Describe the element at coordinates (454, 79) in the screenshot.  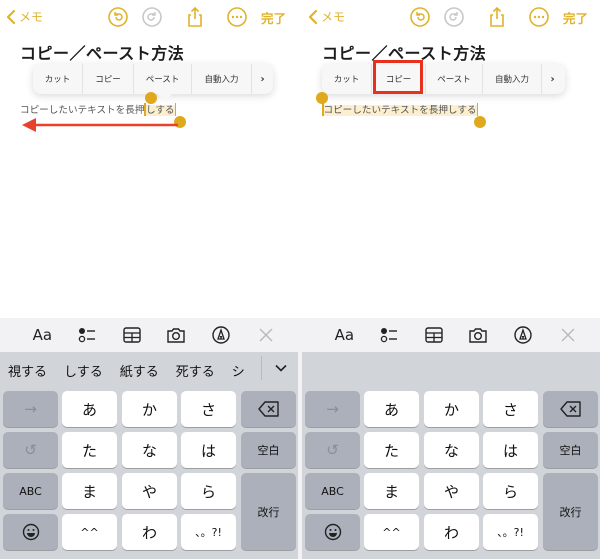
I see `menu-paste: ペースト` at that location.